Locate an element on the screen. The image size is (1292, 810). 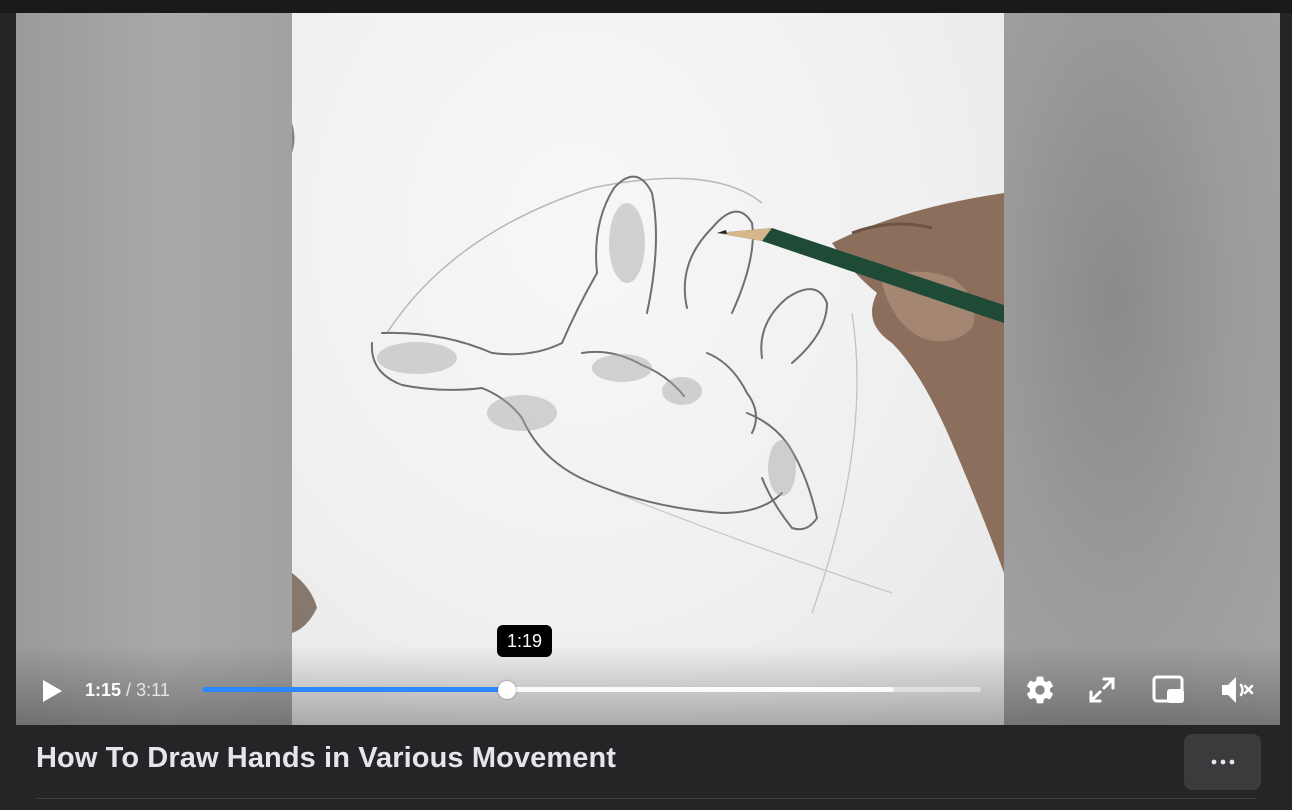
duration: 3:11 is located at coordinates (153, 690).